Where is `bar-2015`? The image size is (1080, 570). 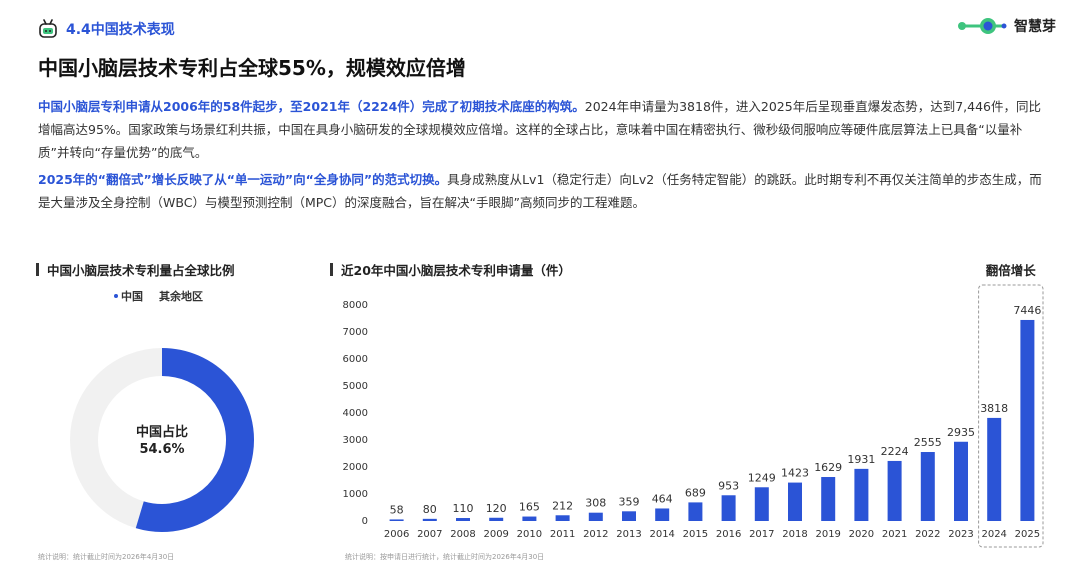
bar-2015 is located at coordinates (695, 511).